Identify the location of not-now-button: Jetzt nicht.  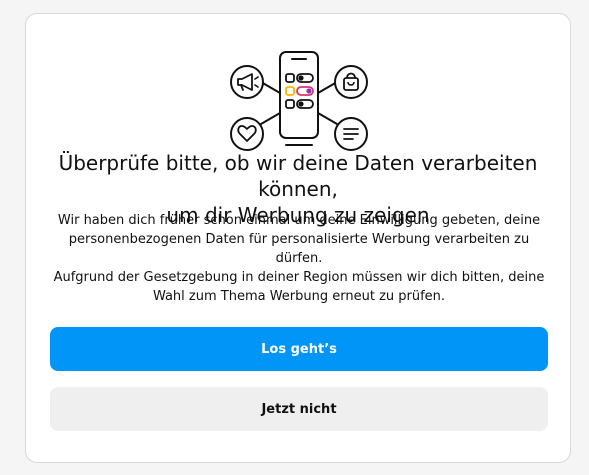
(299, 409).